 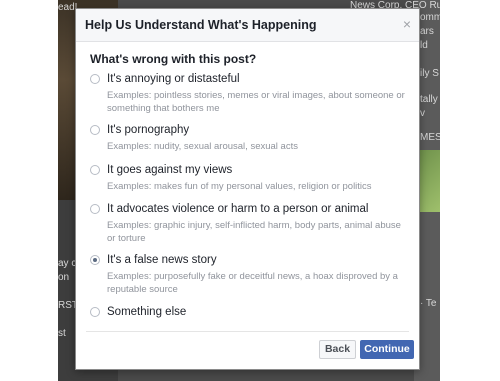 I want to click on dialog-header: Help Us Understand What's Happening ×, so click(x=247, y=25).